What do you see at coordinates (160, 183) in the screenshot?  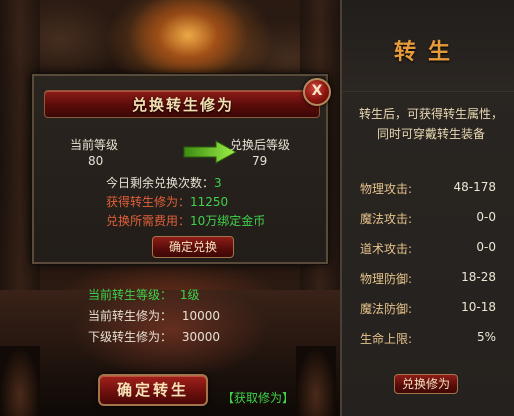 I see `remaining-count-label: 今日剩余兑换次数：` at bounding box center [160, 183].